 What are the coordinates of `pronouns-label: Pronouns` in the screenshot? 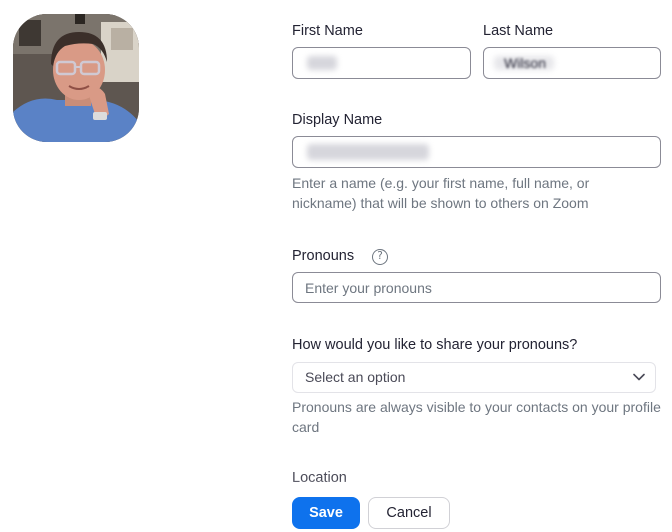 It's located at (323, 256).